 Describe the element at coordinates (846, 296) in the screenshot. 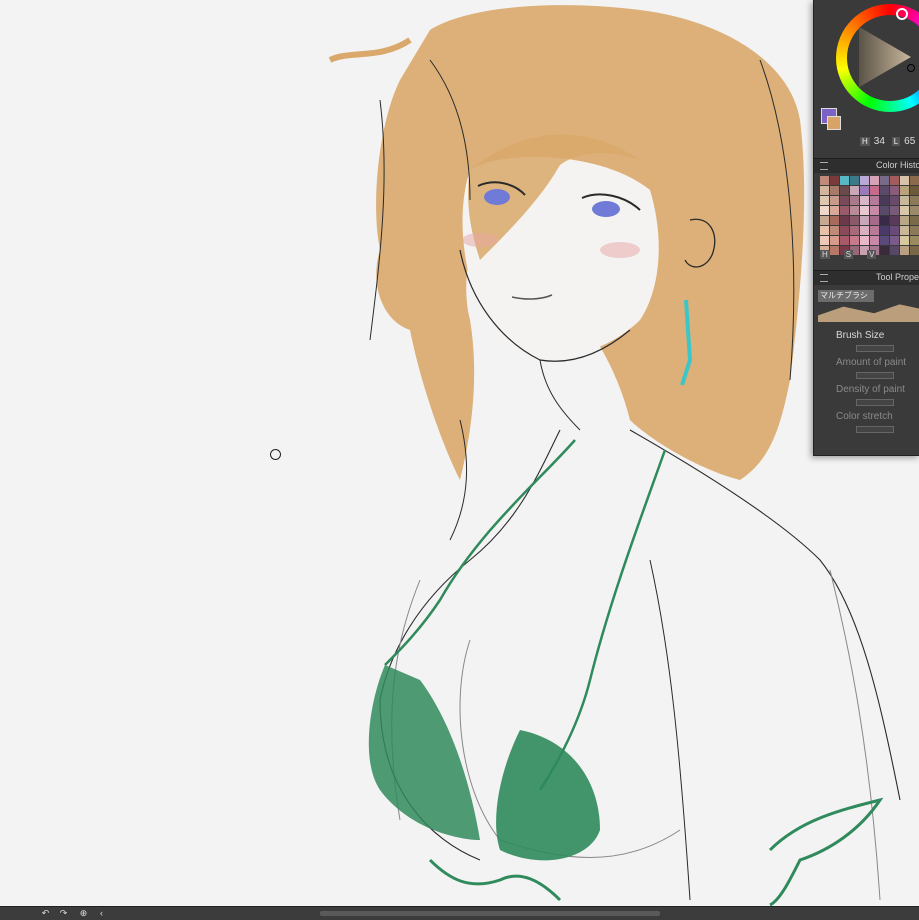

I see `brush-name: マルチブラシ` at that location.